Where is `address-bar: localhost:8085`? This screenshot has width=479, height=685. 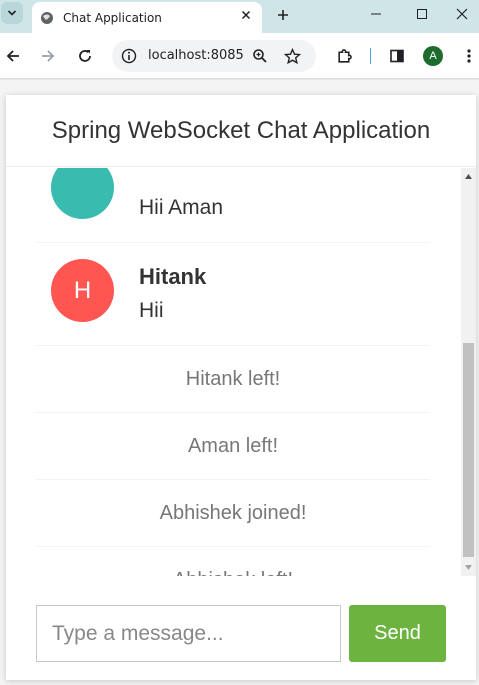 address-bar: localhost:8085 is located at coordinates (214, 56).